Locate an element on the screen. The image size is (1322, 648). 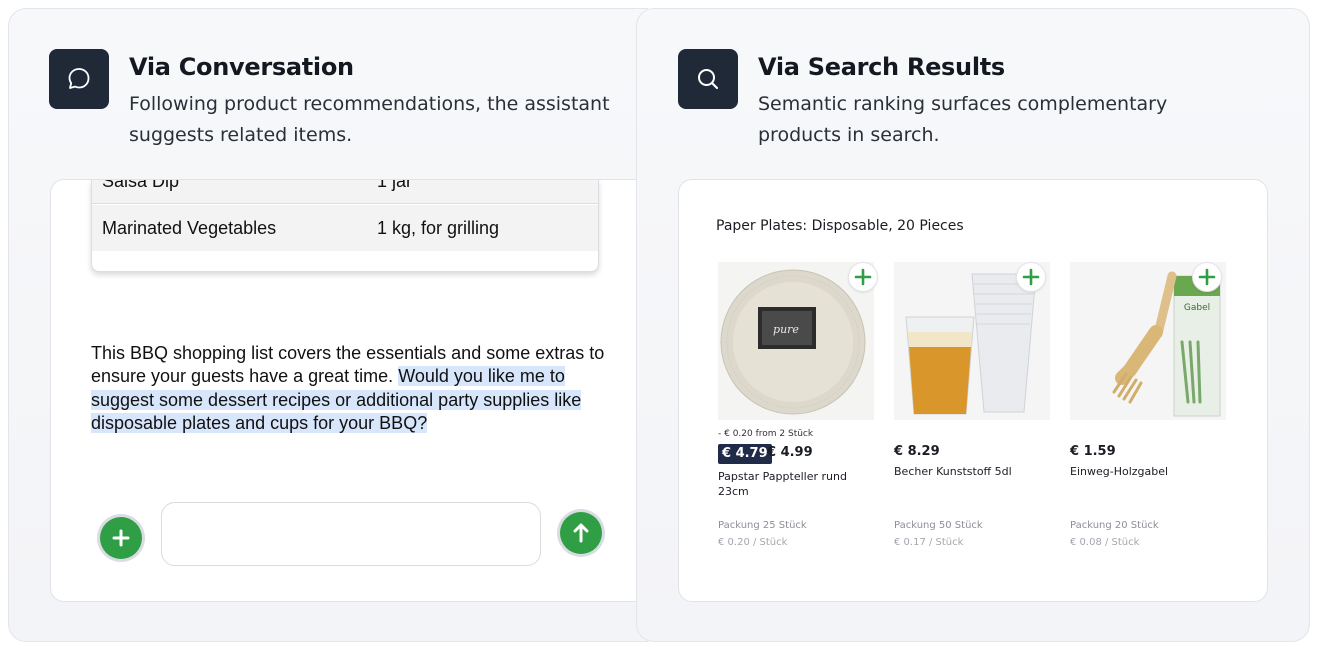
search-icon is located at coordinates (708, 79).